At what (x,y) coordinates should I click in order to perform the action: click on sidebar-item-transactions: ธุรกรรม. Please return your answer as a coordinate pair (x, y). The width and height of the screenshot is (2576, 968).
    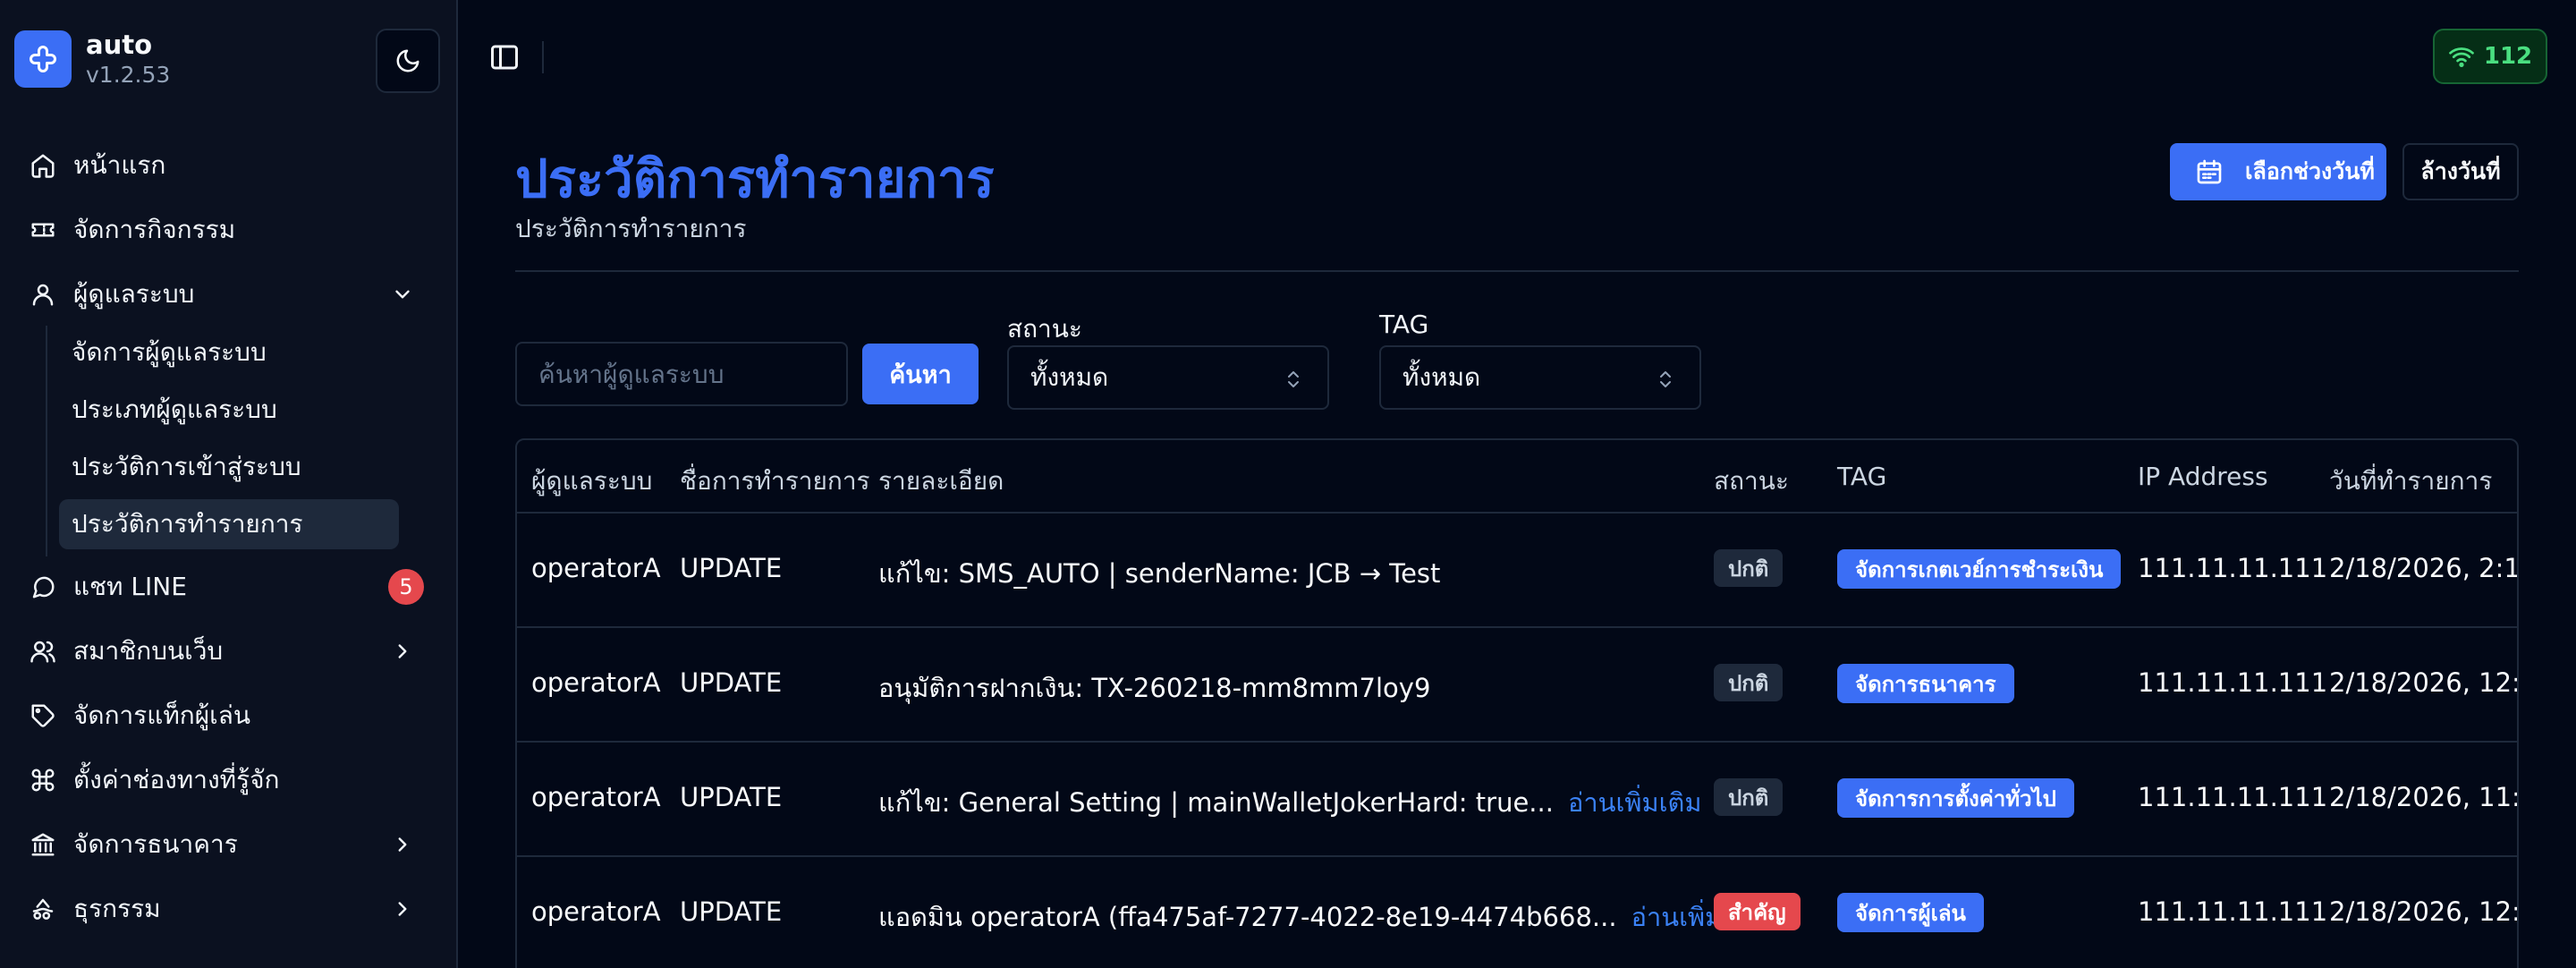
    Looking at the image, I should click on (229, 909).